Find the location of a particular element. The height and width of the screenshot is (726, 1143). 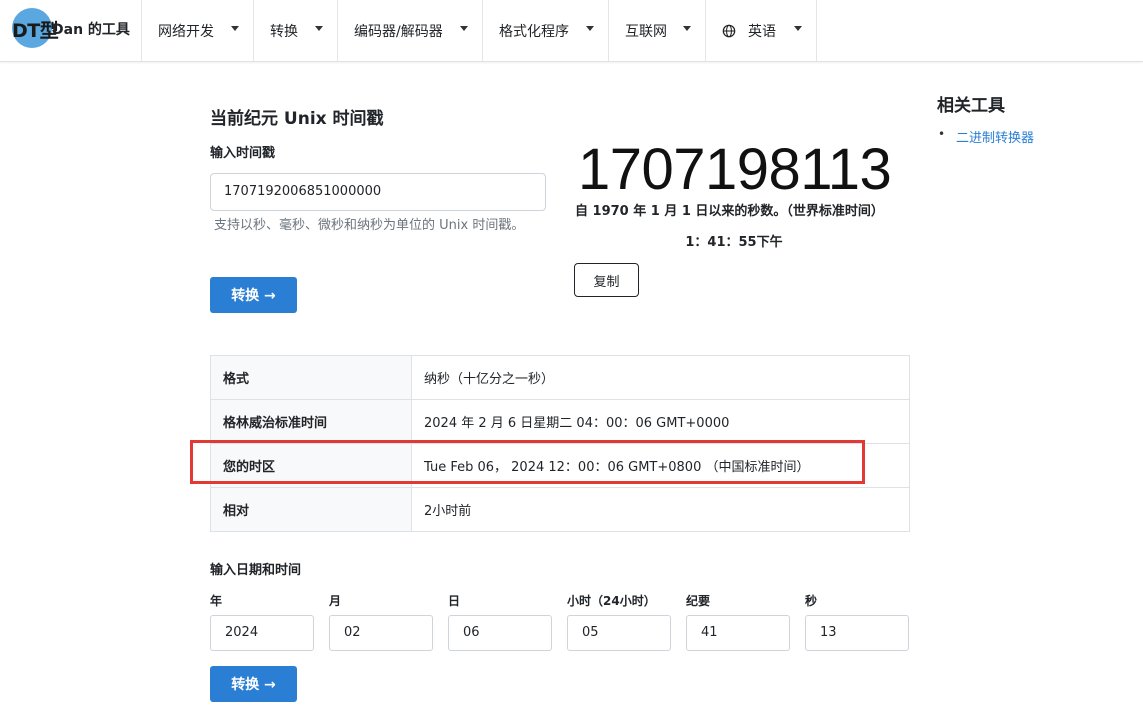

nav-item-convert: 转换 is located at coordinates (295, 30).